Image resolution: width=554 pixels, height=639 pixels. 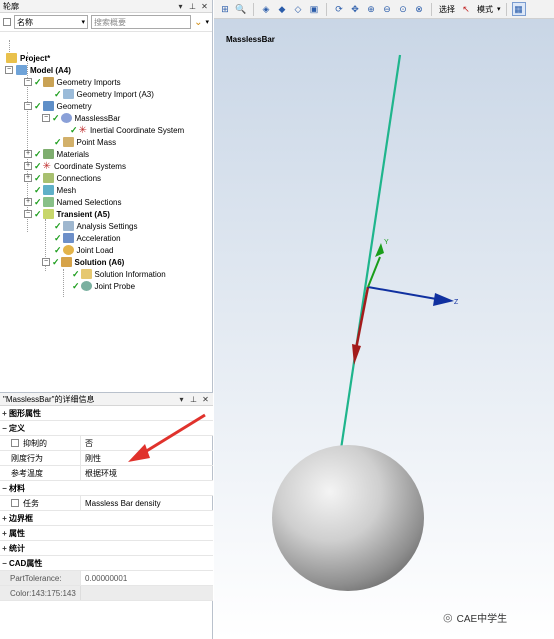 What do you see at coordinates (9, 70) in the screenshot?
I see `expander-model: −` at bounding box center [9, 70].